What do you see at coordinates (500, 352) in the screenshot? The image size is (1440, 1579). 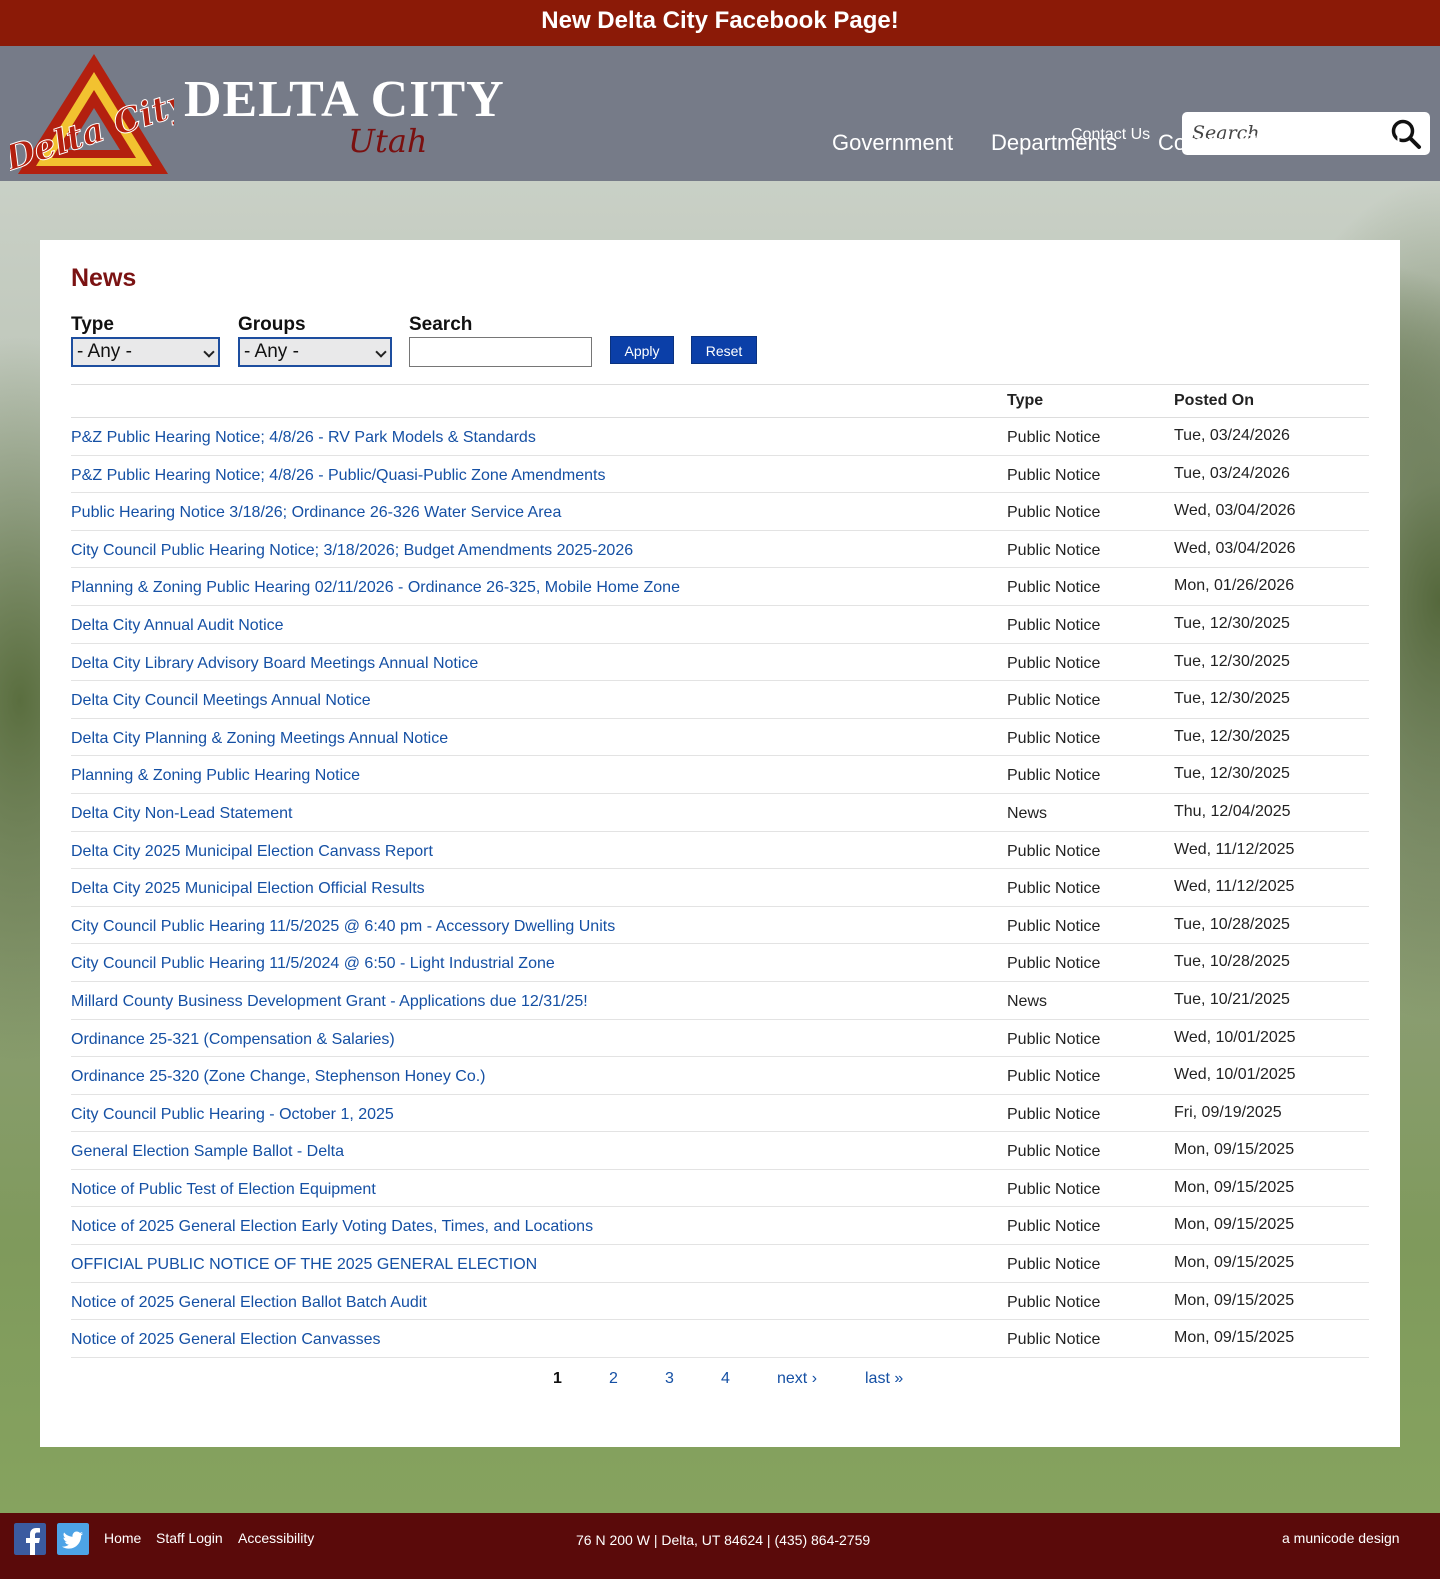 I see `search-filter-input` at bounding box center [500, 352].